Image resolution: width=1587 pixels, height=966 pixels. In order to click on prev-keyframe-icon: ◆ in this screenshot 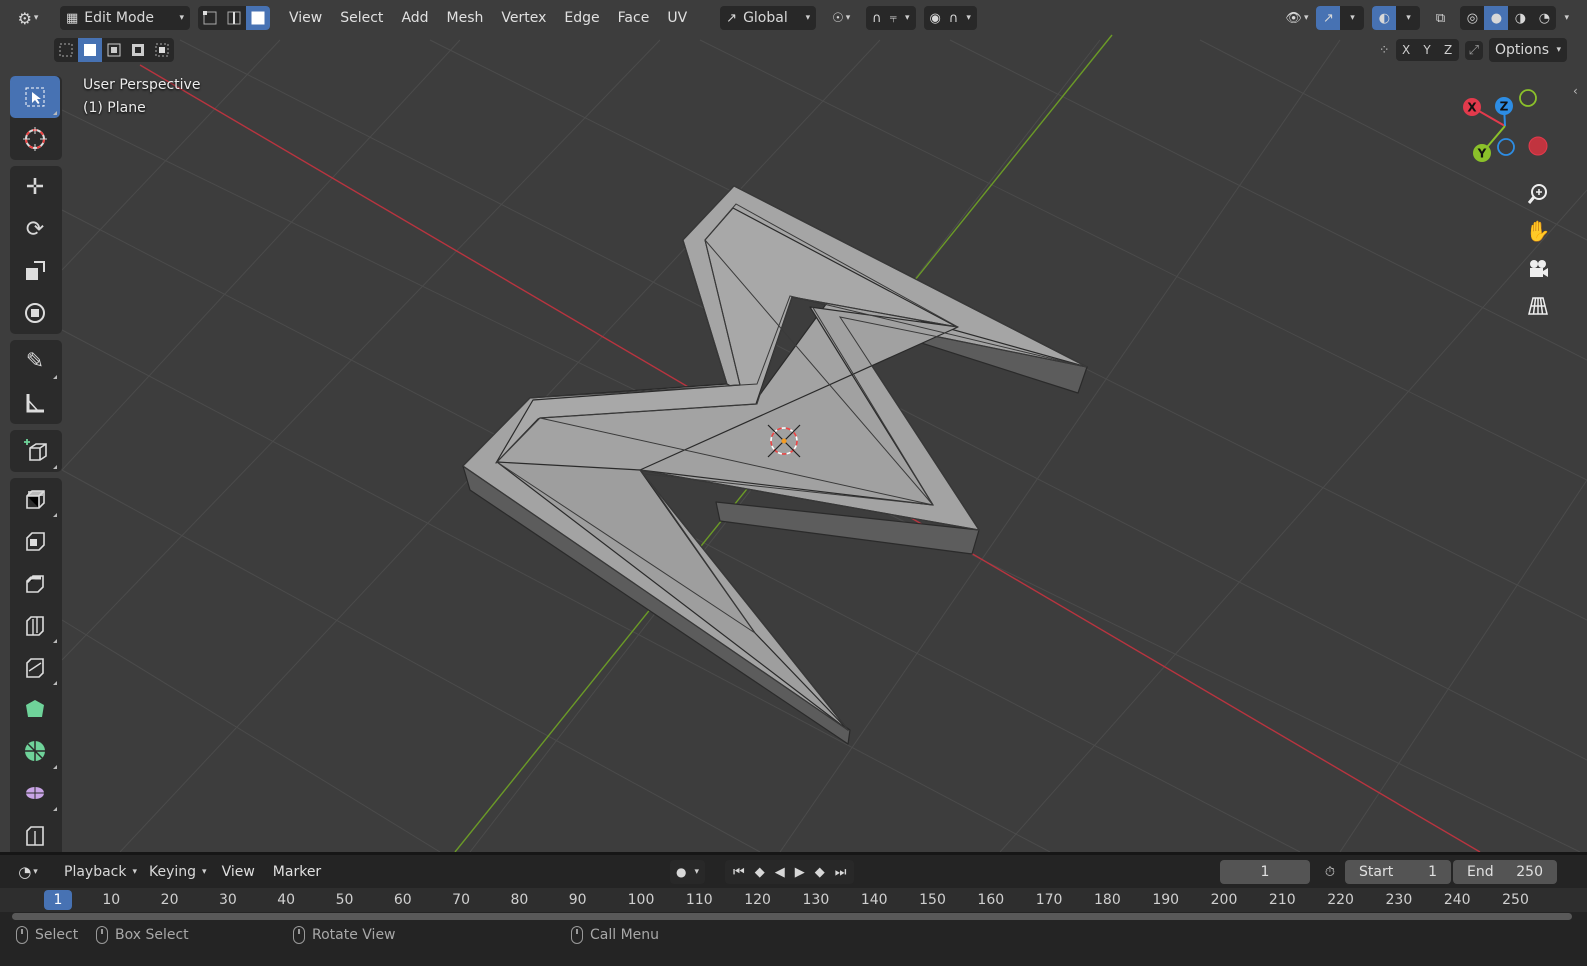, I will do `click(760, 872)`.